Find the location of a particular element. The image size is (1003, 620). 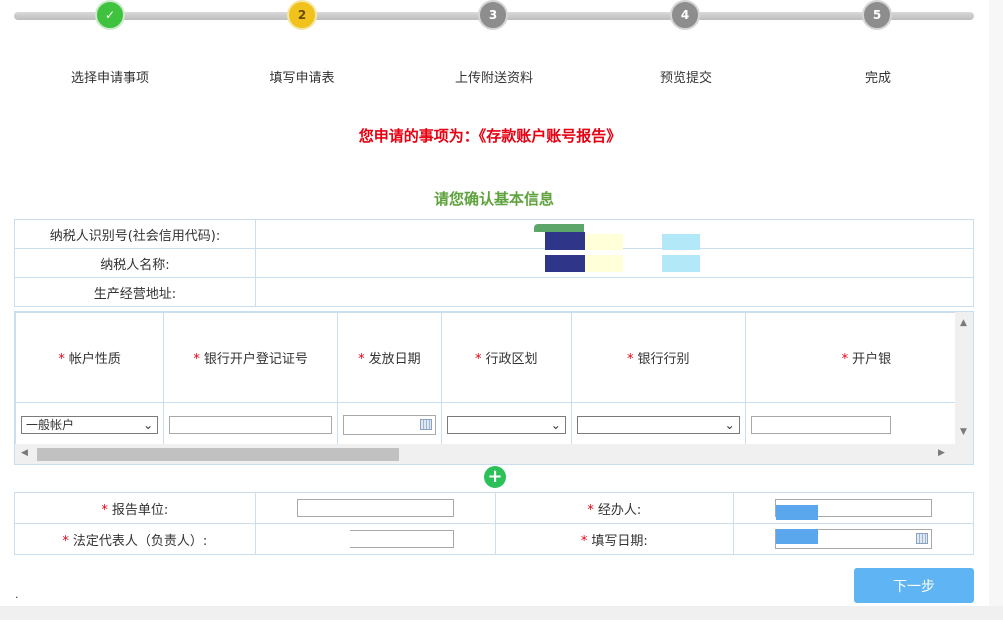

step-3-number: 3 is located at coordinates (493, 15).